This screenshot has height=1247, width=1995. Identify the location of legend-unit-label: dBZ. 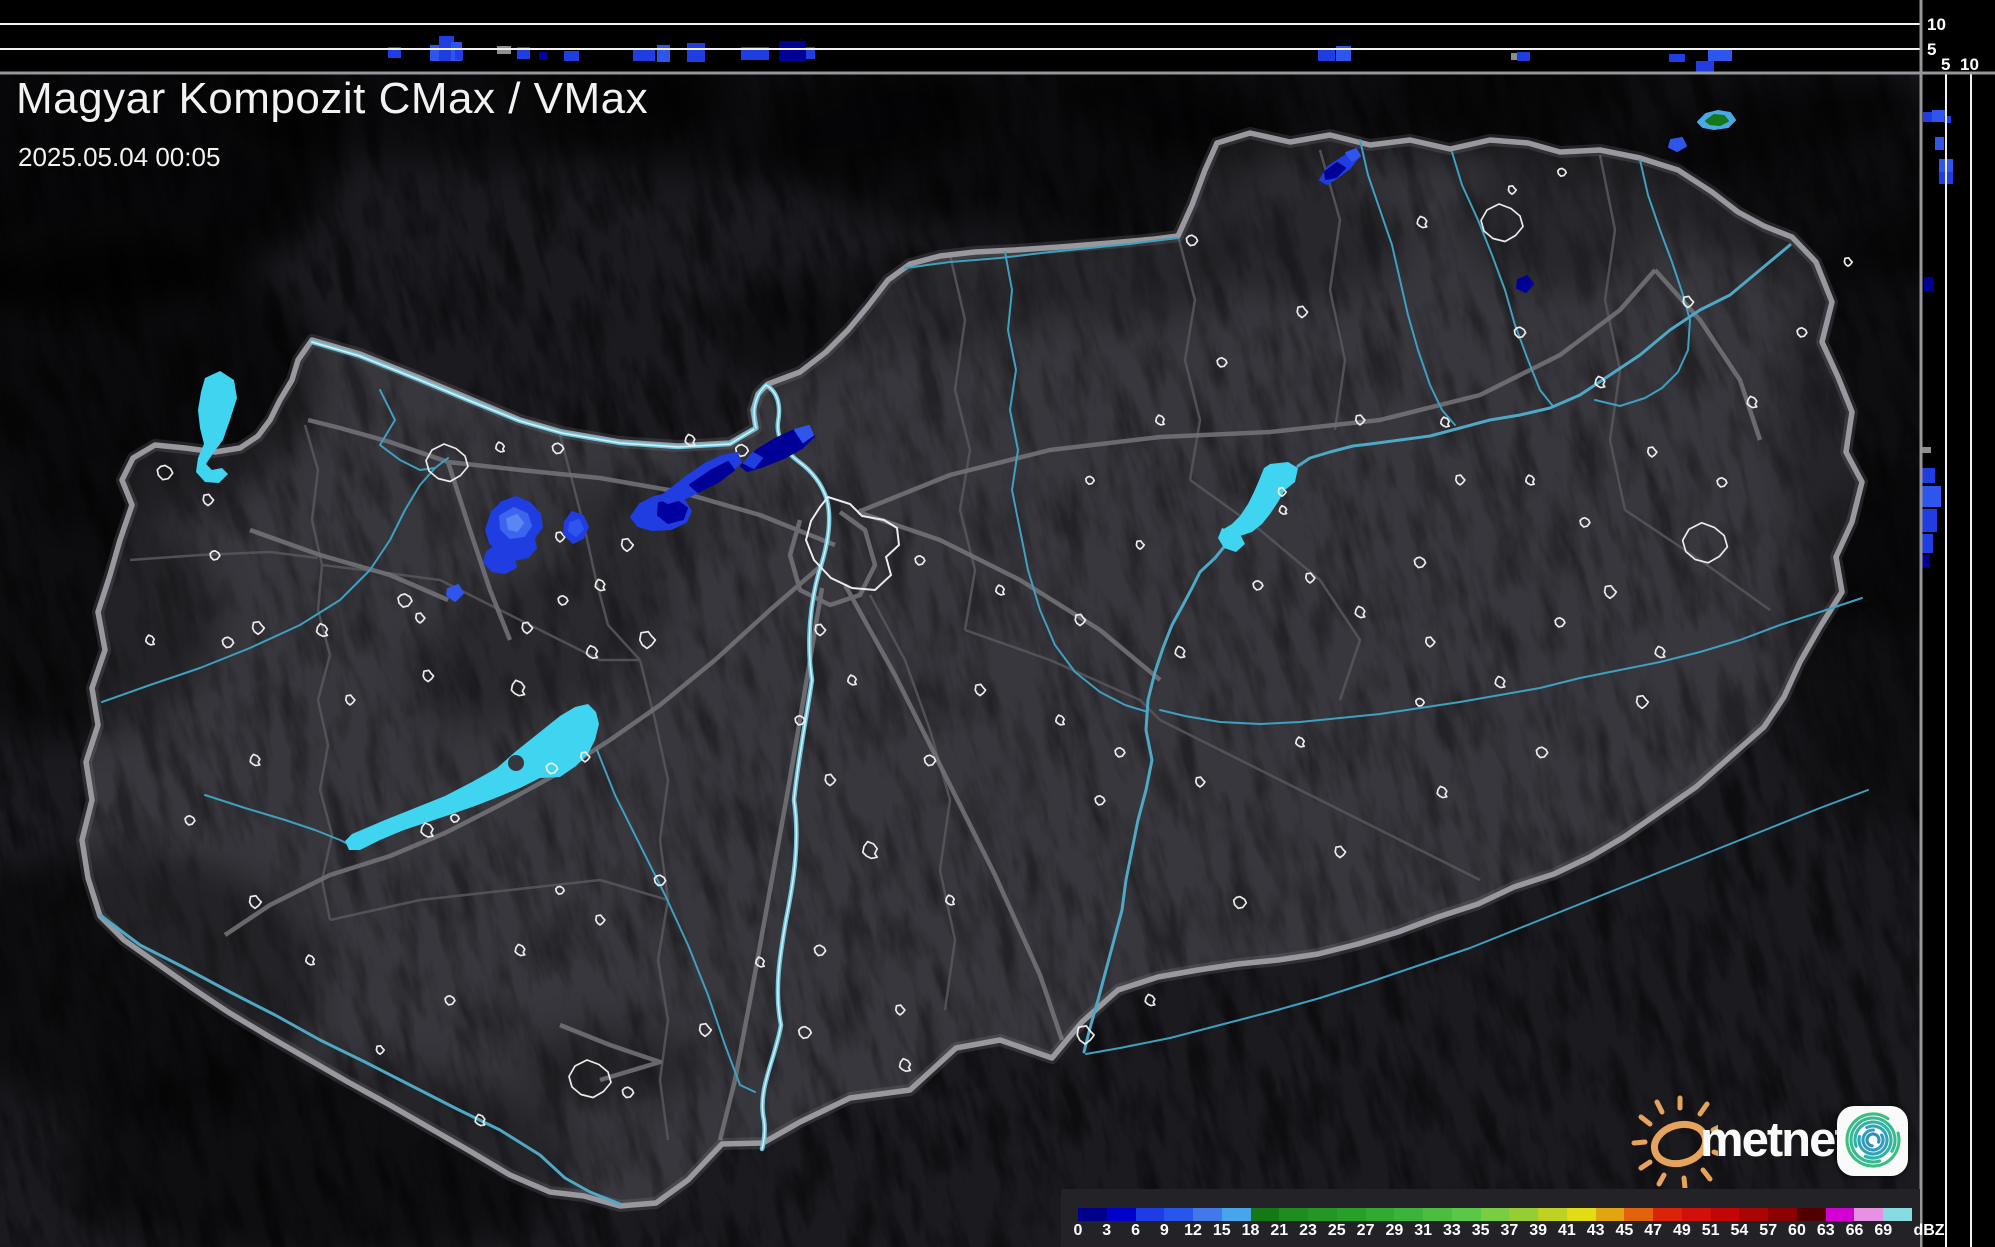
(1929, 1230).